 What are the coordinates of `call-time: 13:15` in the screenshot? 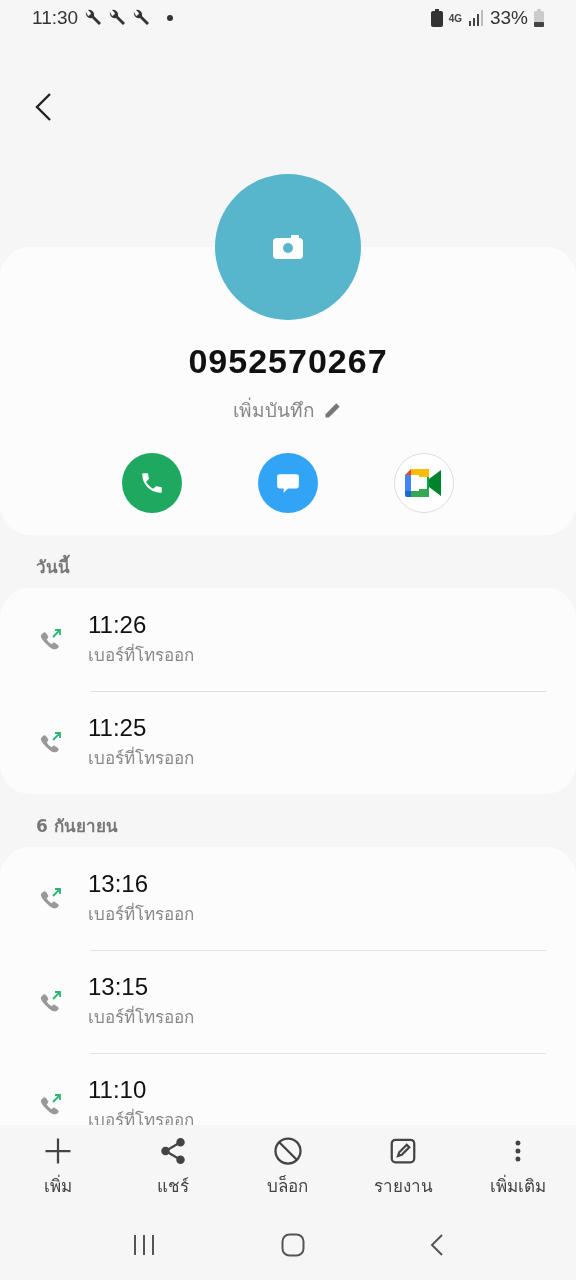 It's located at (119, 987).